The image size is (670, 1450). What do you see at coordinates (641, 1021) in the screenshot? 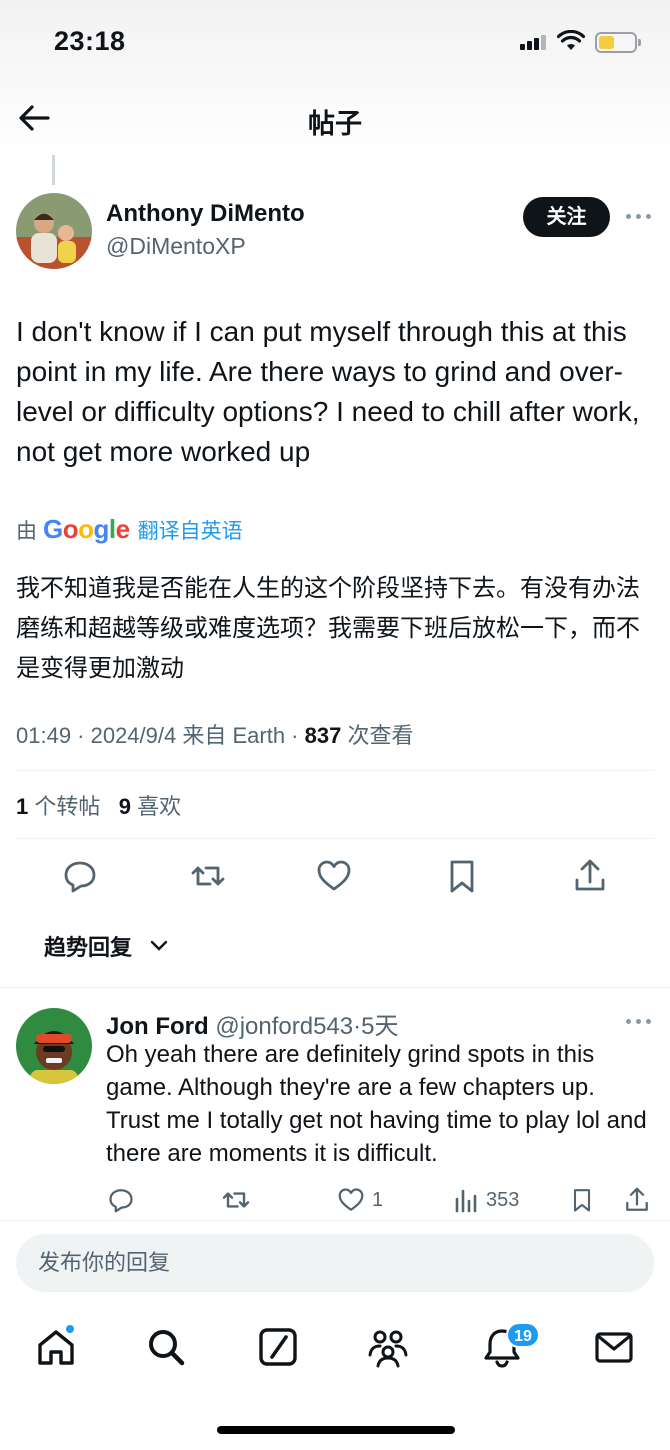
I see `reply-more-options-icon` at bounding box center [641, 1021].